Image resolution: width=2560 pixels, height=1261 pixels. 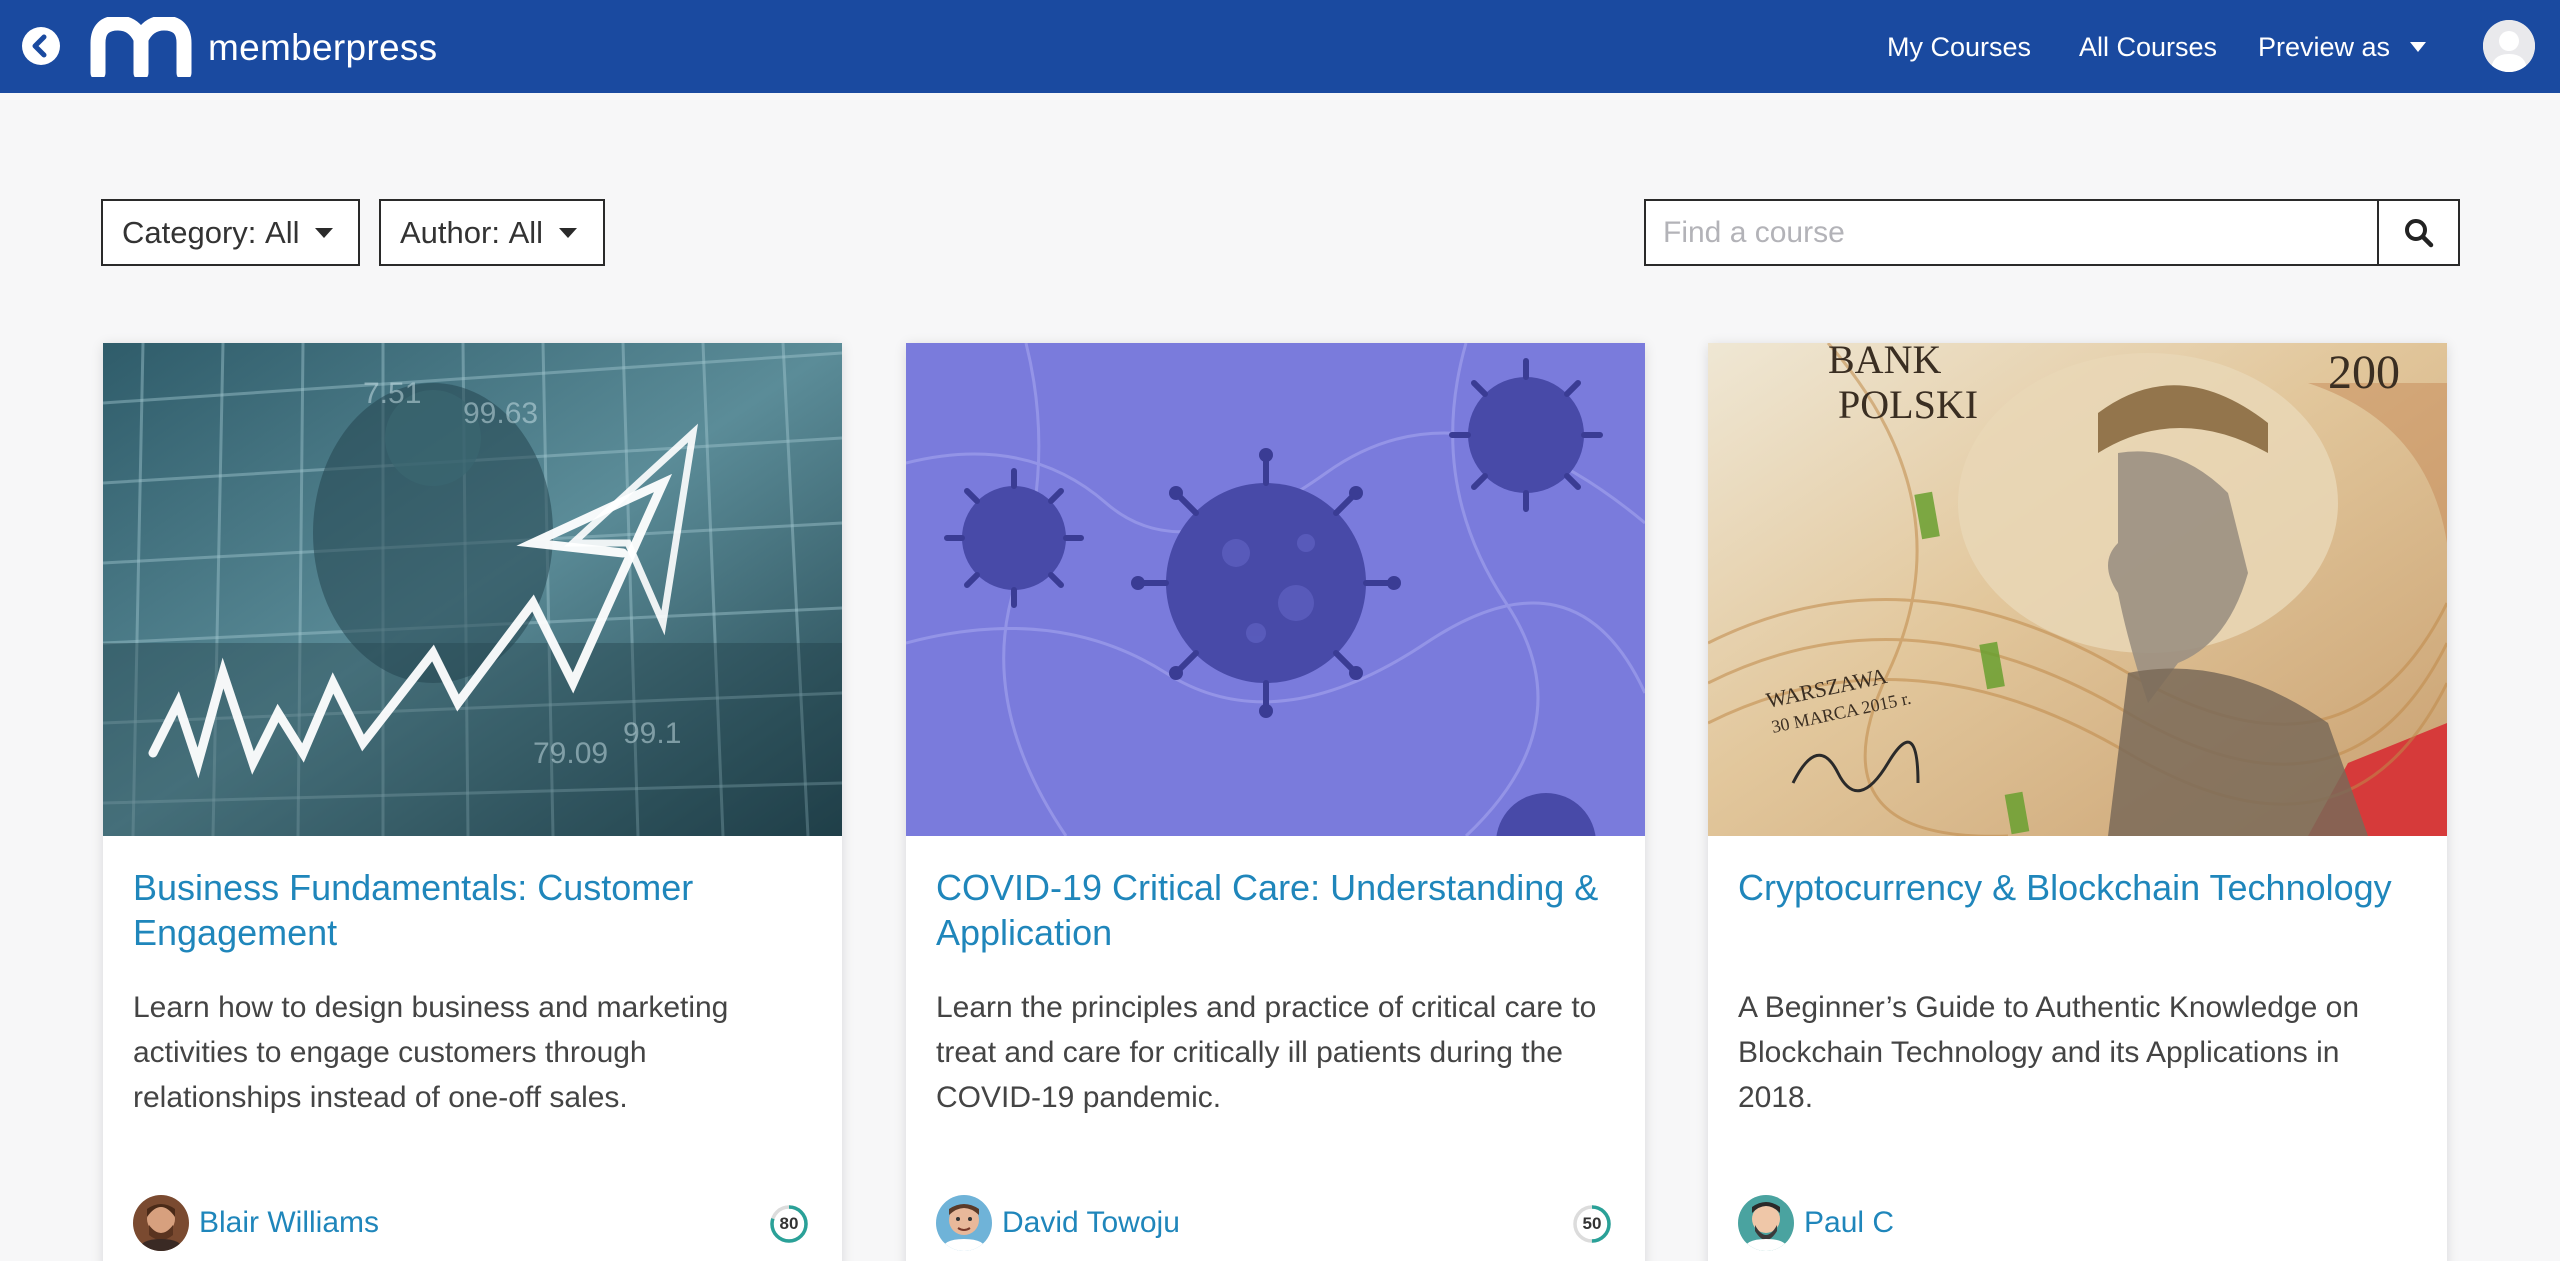 What do you see at coordinates (472, 589) in the screenshot?
I see `course-image-business-chart: 7.51 99.63 79.09 99.1` at bounding box center [472, 589].